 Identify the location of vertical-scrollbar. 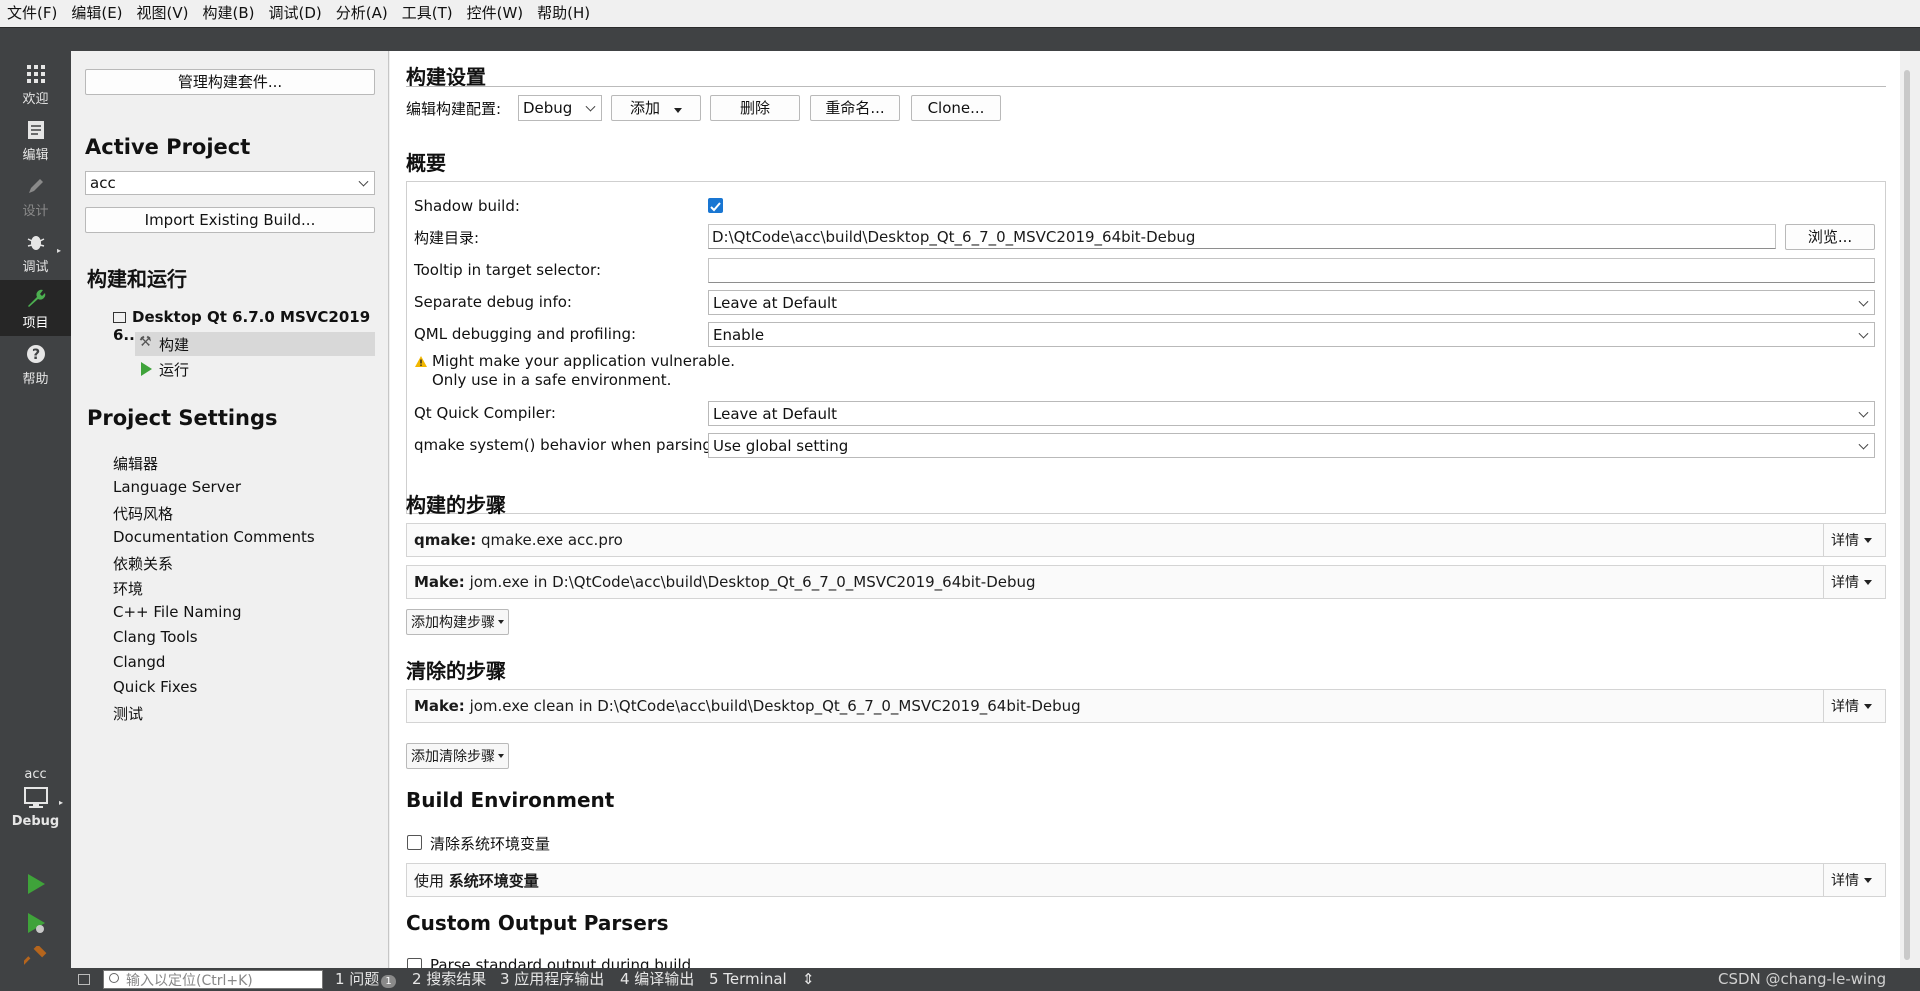
(1907, 515).